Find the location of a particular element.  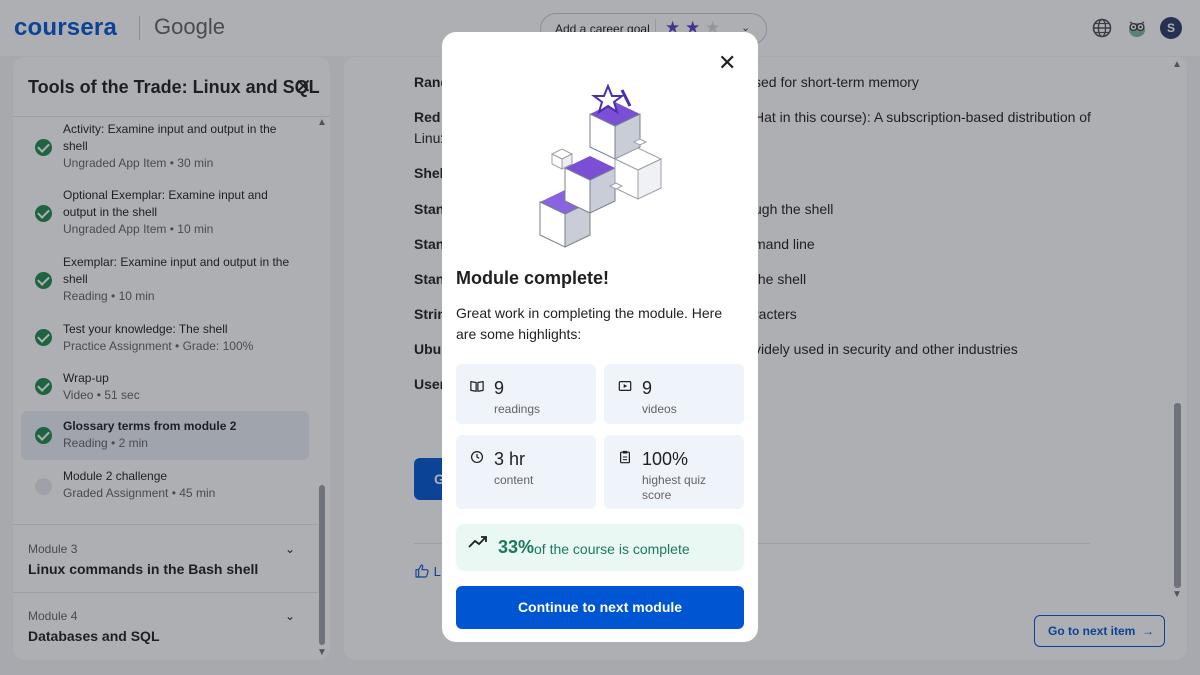

book-icon is located at coordinates (477, 386).